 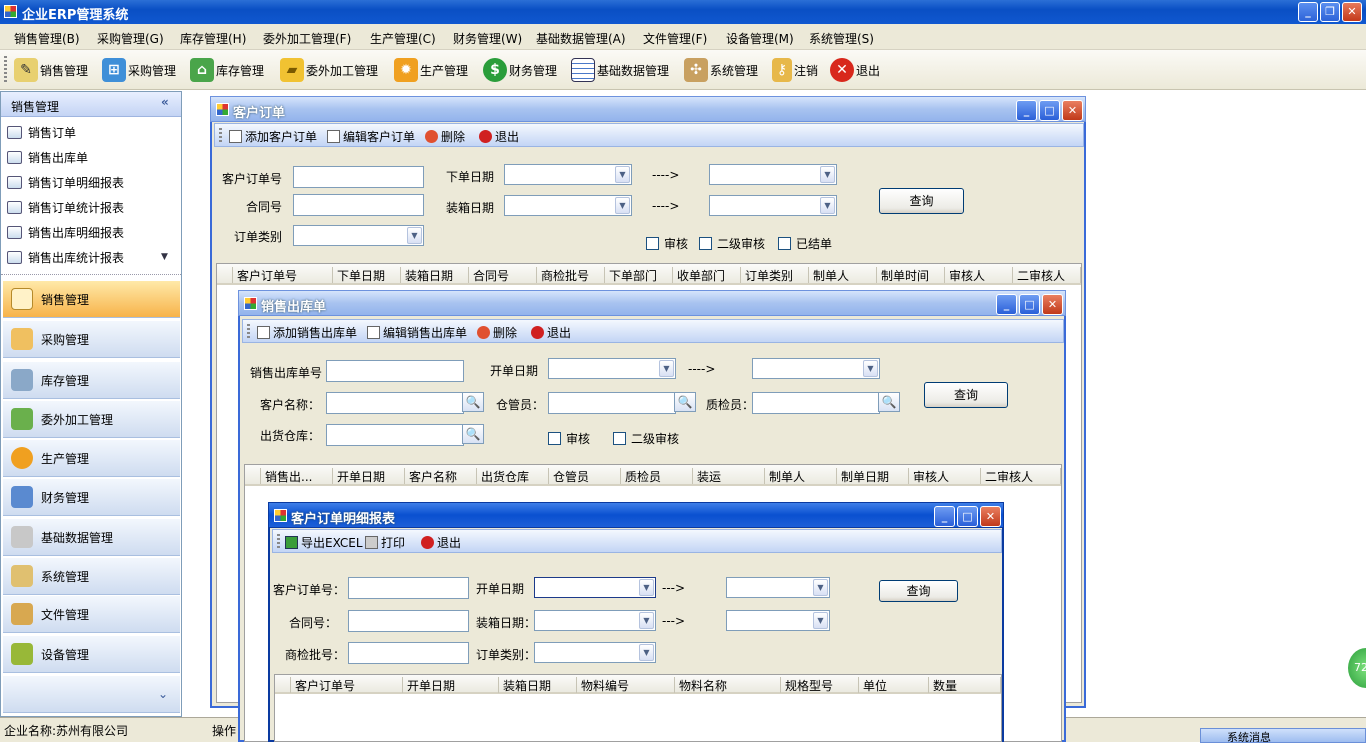 I want to click on contract-input, so click(x=358, y=205).